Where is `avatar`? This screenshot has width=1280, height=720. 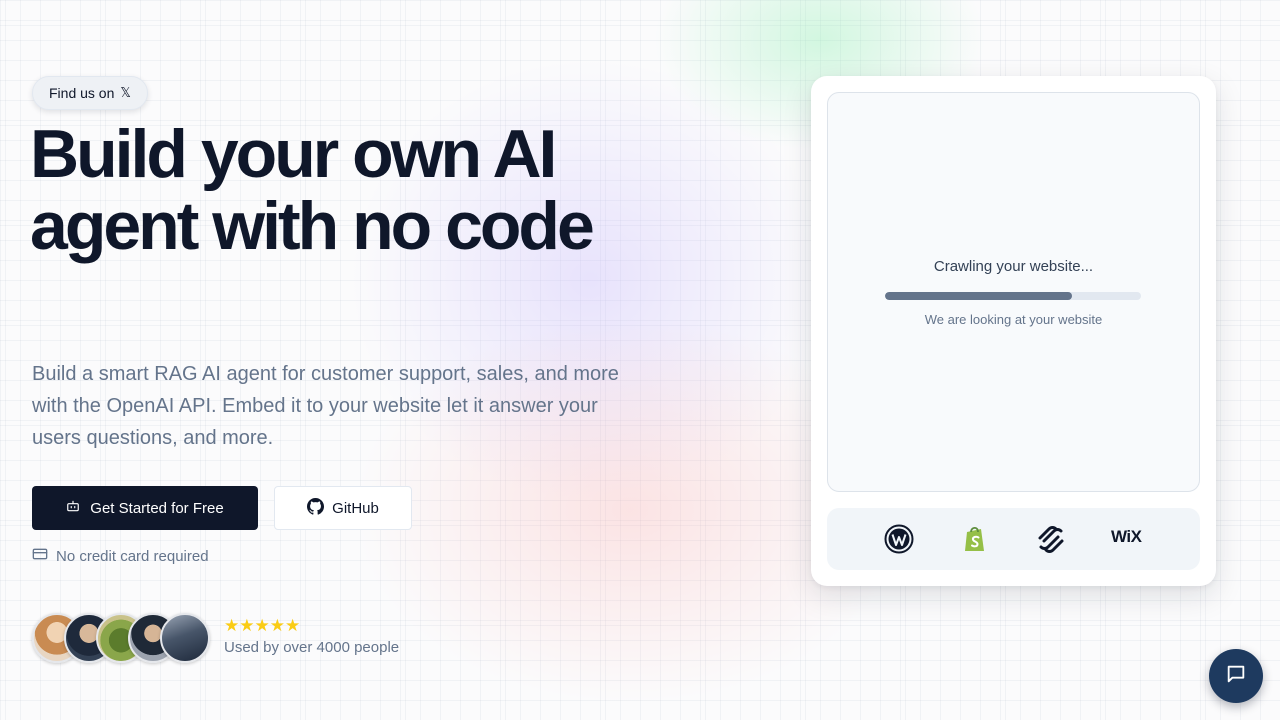 avatar is located at coordinates (185, 638).